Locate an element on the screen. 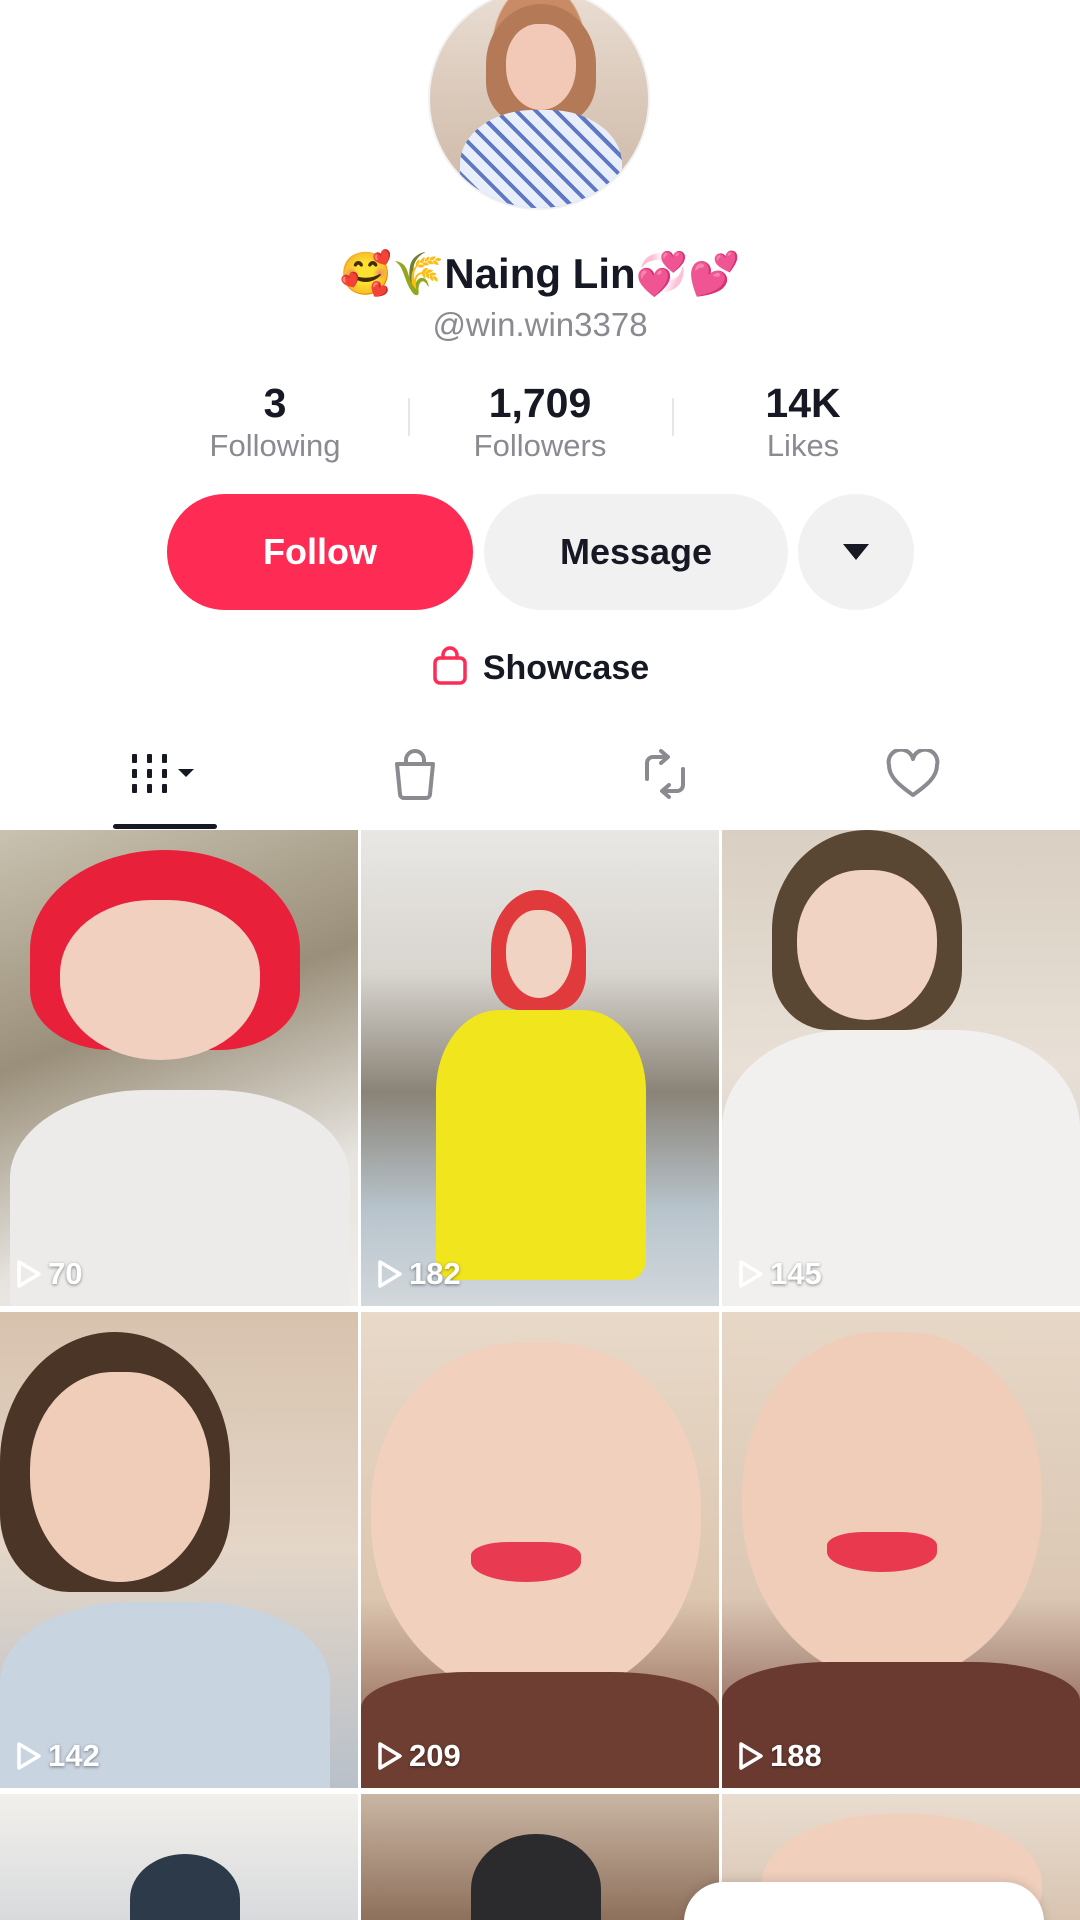 This screenshot has height=1920, width=1080. display-name: 🥰🌾Naing Lin💞💕 is located at coordinates (540, 273).